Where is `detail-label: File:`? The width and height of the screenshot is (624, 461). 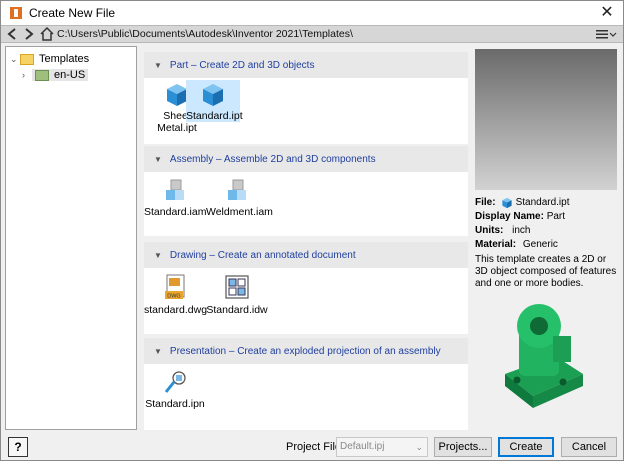
detail-label: File: is located at coordinates (485, 202).